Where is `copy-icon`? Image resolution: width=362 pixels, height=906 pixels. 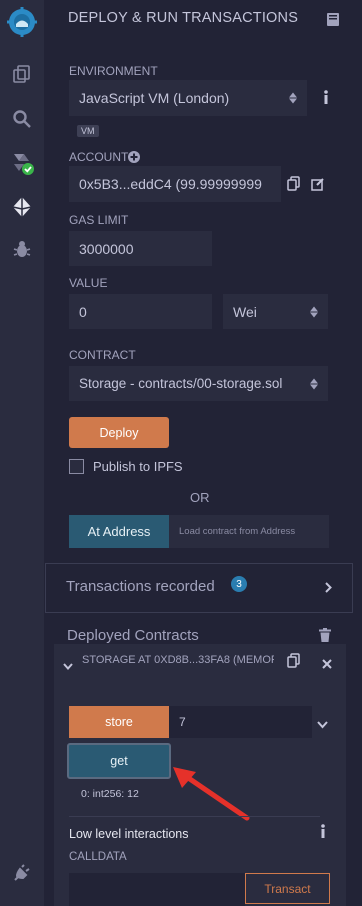
copy-icon is located at coordinates (293, 186).